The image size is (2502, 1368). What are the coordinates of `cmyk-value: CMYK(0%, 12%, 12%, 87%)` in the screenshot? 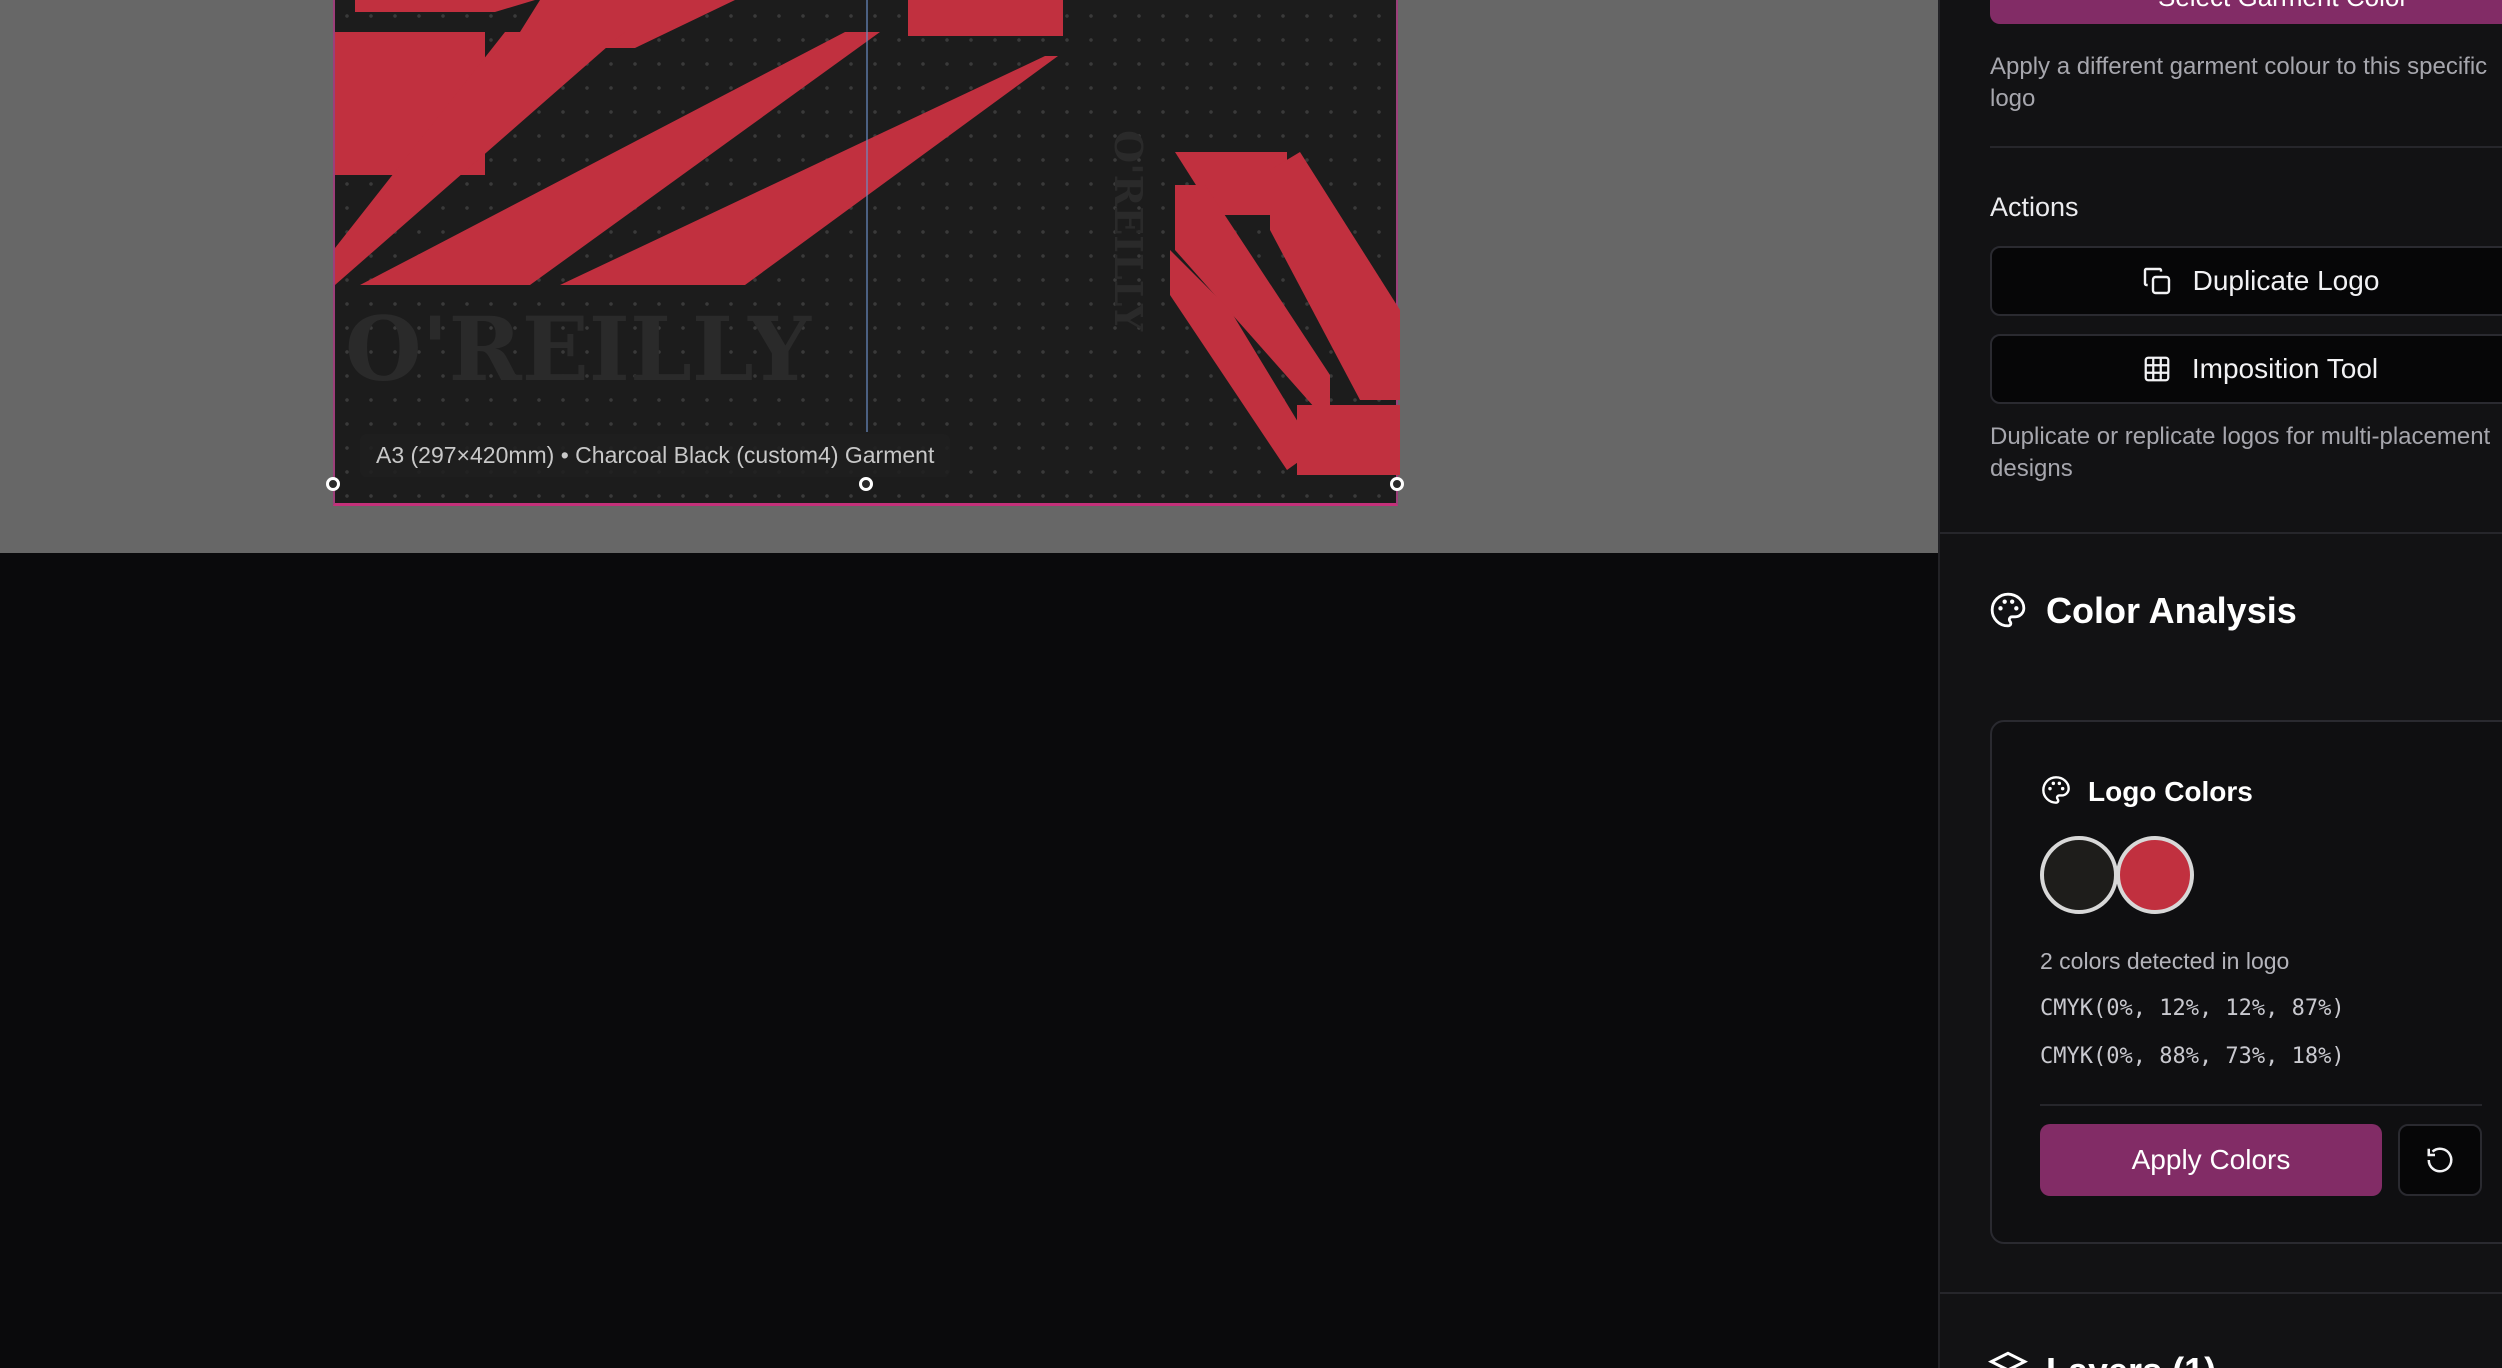 It's located at (2192, 1008).